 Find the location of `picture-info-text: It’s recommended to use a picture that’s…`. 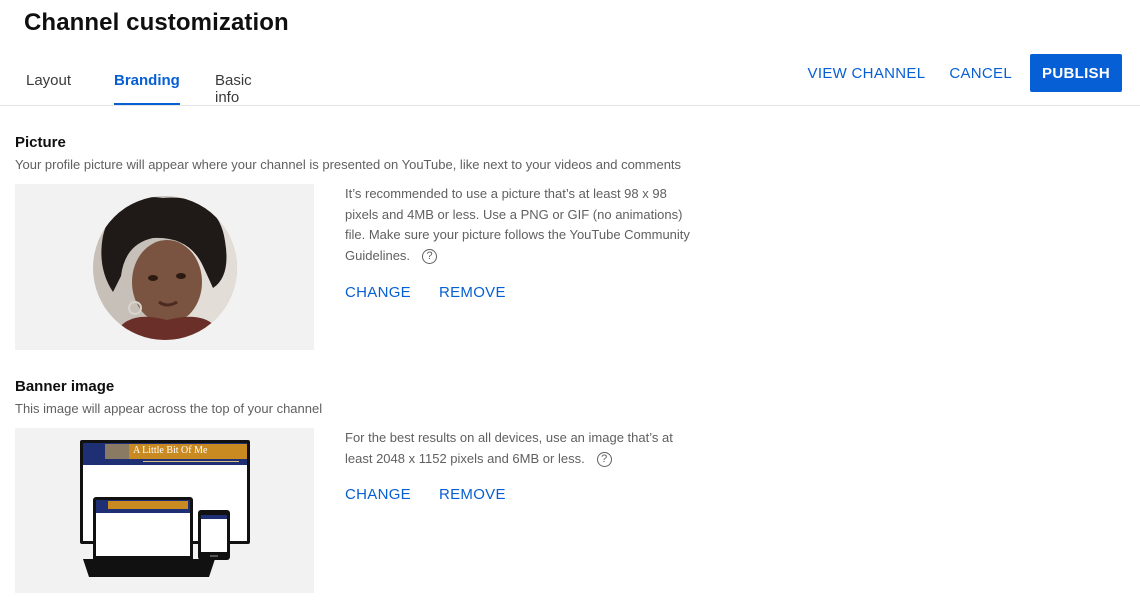

picture-info-text: It’s recommended to use a picture that’s… is located at coordinates (517, 225).